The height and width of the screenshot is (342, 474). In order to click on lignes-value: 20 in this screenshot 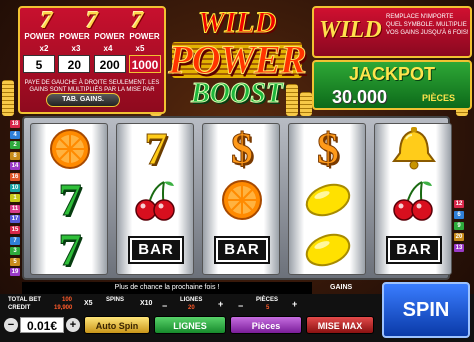, I will do `click(191, 308)`.